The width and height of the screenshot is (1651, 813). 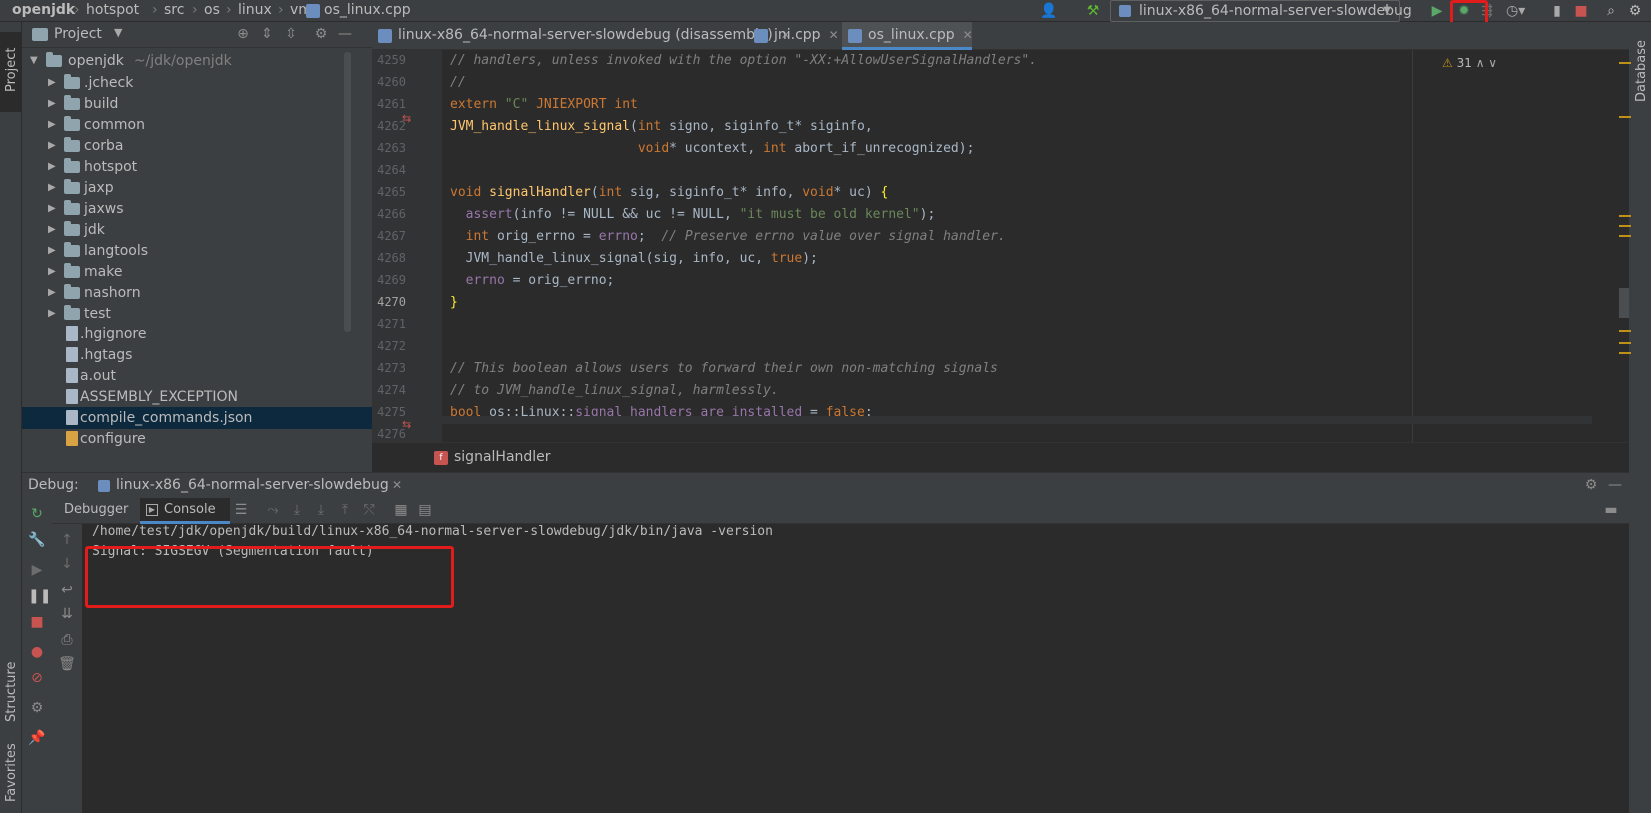 I want to click on step-out-icon: ⤒, so click(x=345, y=510).